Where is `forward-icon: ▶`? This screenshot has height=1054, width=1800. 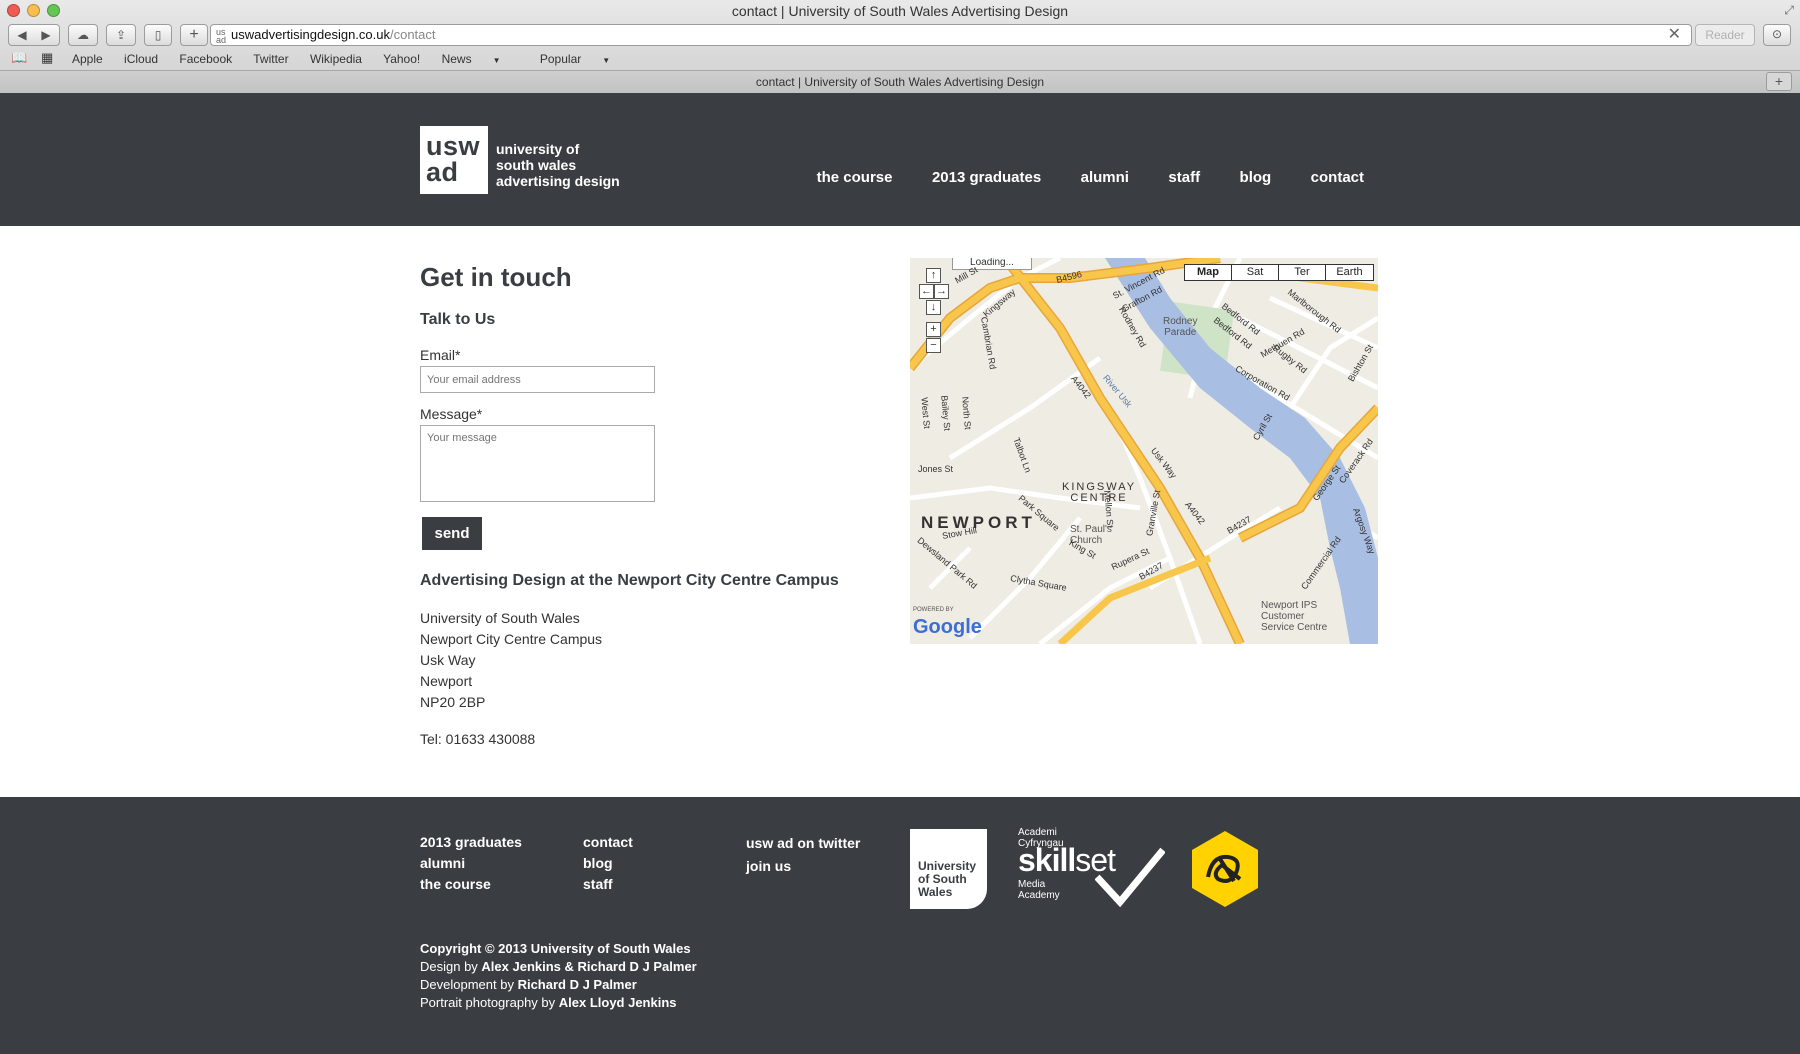 forward-icon: ▶ is located at coordinates (46, 35).